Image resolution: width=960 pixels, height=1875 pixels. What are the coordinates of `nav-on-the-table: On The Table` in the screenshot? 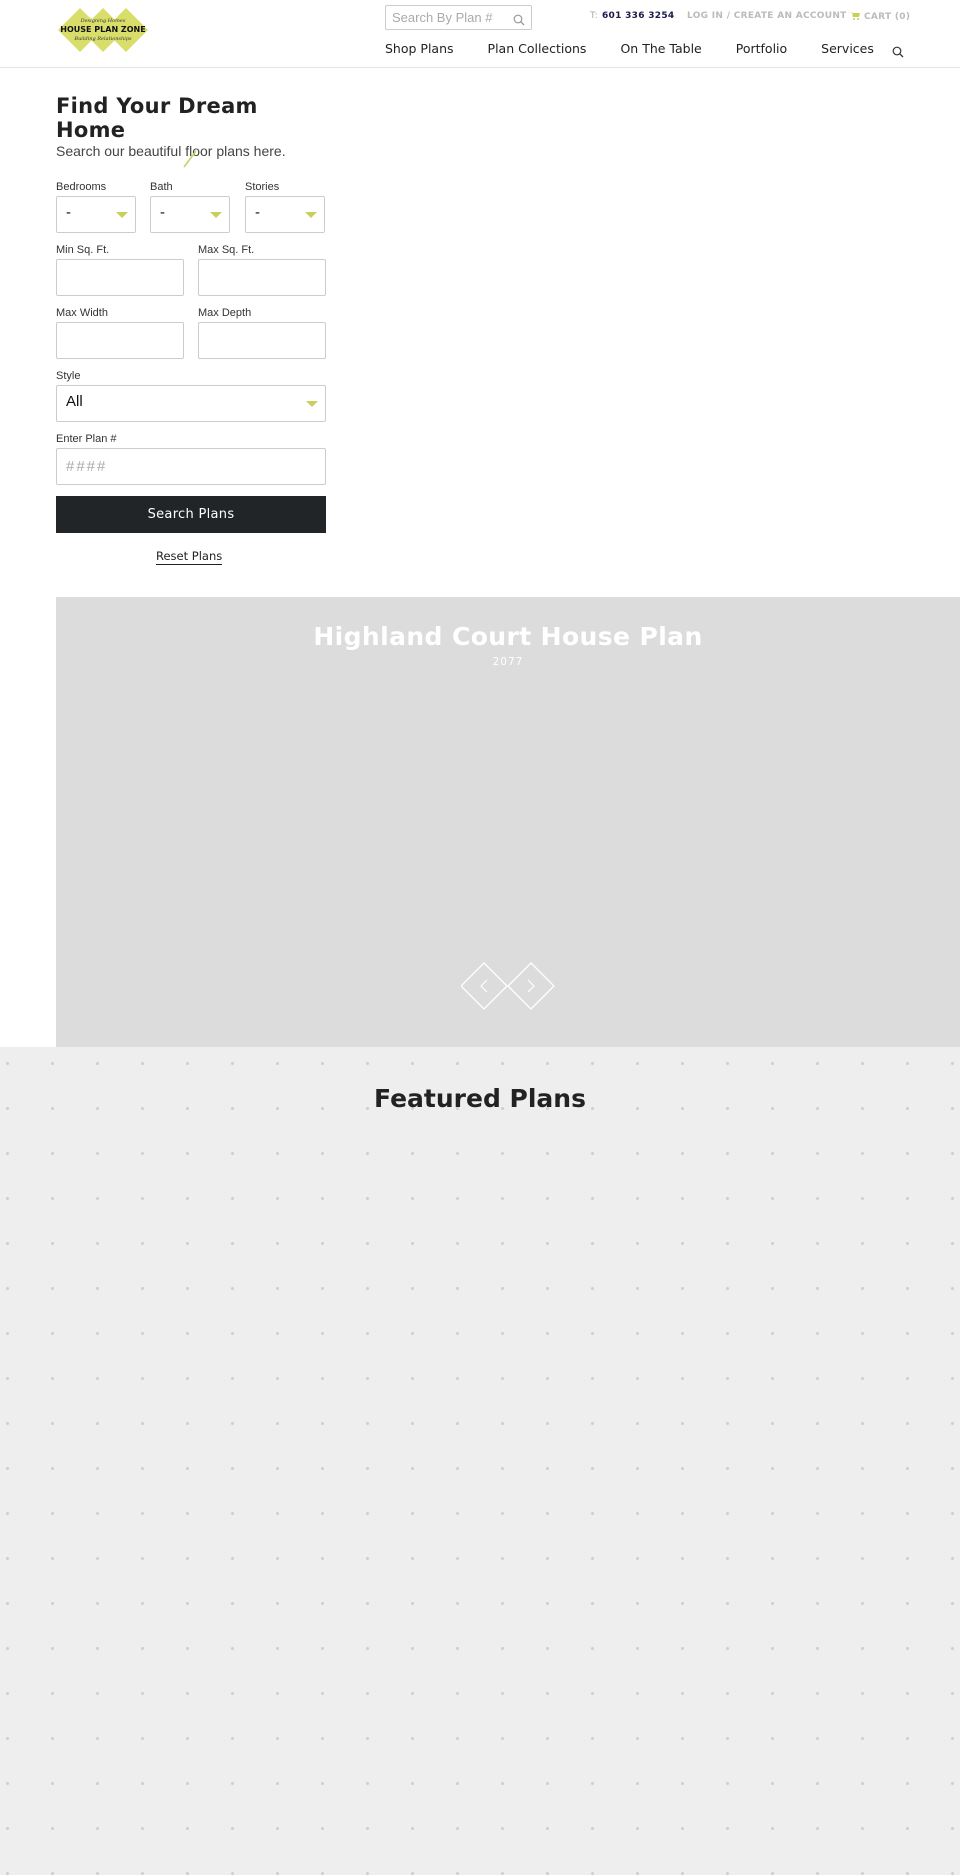 It's located at (660, 48).